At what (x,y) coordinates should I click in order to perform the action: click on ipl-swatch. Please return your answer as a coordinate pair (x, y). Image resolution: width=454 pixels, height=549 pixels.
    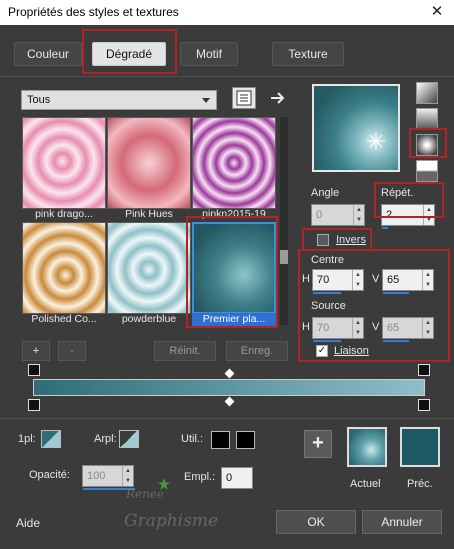
    Looking at the image, I should click on (51, 439).